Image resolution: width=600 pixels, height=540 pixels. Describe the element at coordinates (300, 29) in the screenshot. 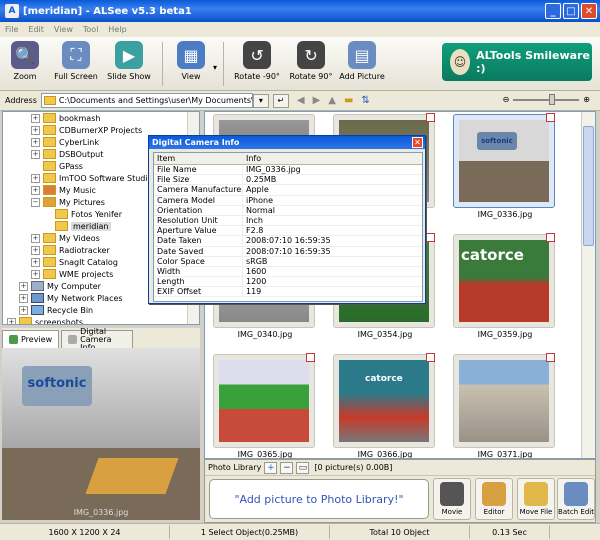

I see `menu-bar: File Edit View Tool Help` at that location.